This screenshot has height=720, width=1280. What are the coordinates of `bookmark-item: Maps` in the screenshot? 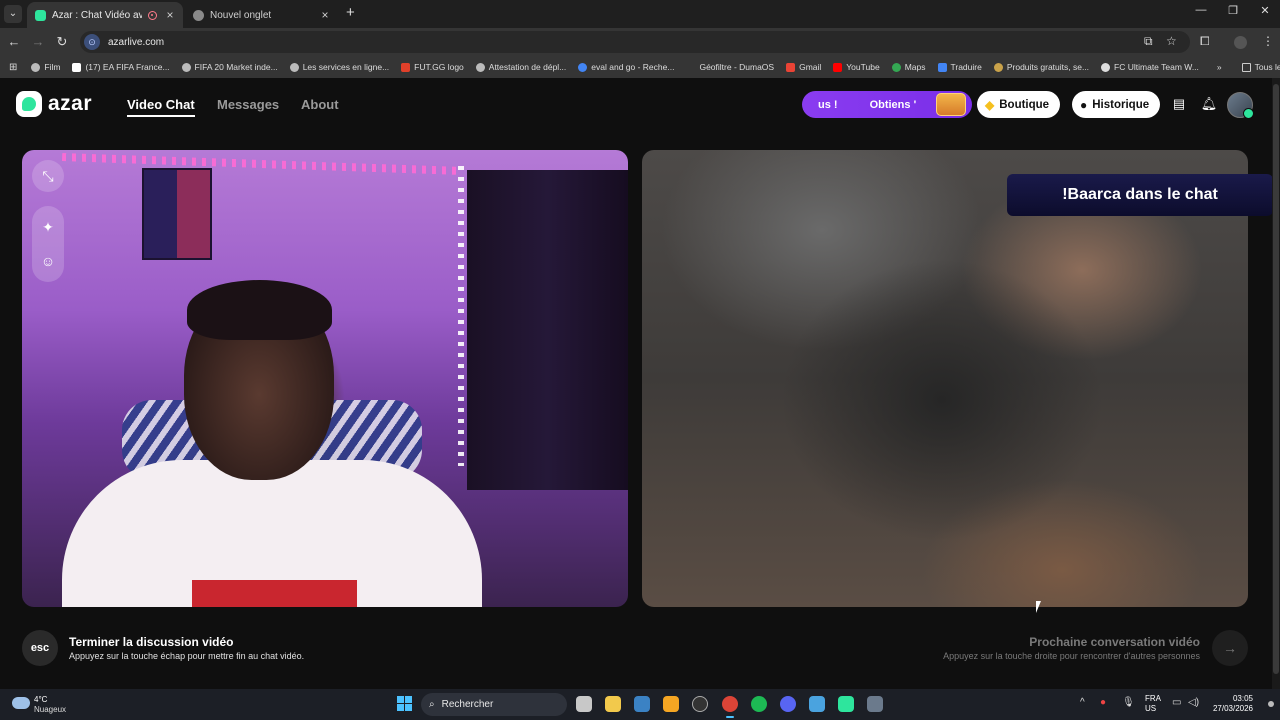 It's located at (908, 67).